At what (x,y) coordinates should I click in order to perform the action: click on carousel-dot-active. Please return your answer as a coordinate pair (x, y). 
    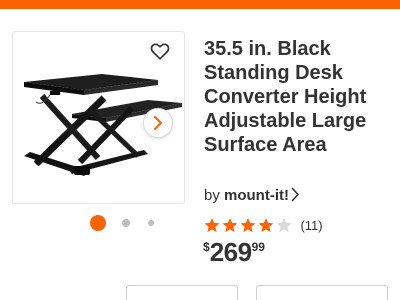
    Looking at the image, I should click on (98, 223).